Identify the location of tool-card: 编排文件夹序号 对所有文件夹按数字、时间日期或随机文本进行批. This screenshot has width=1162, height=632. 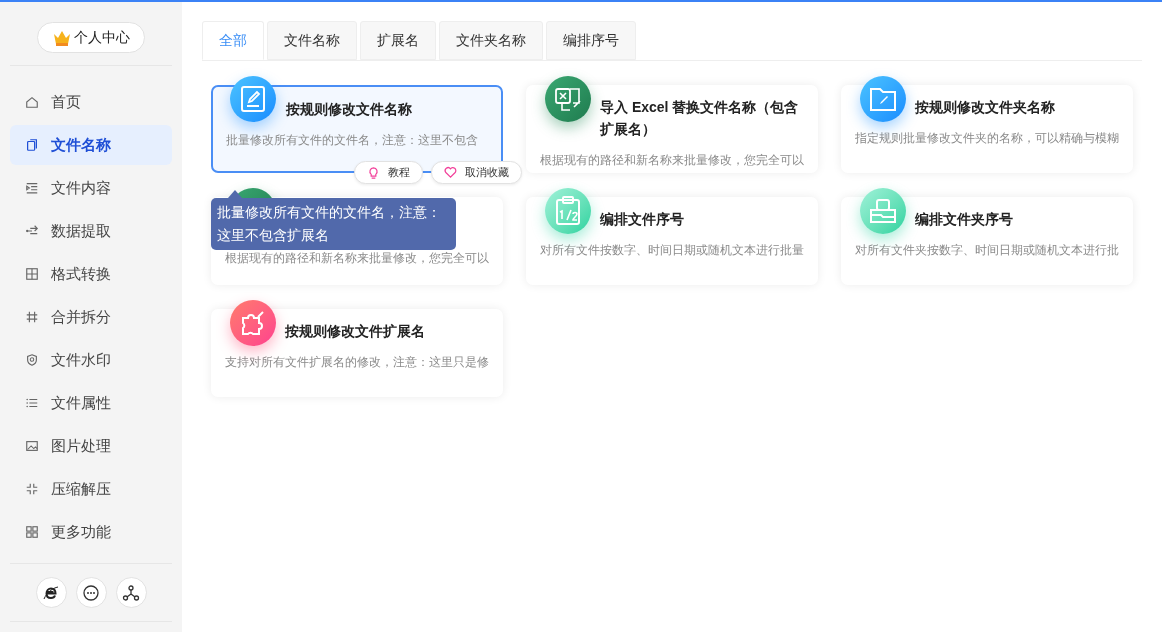
(987, 241).